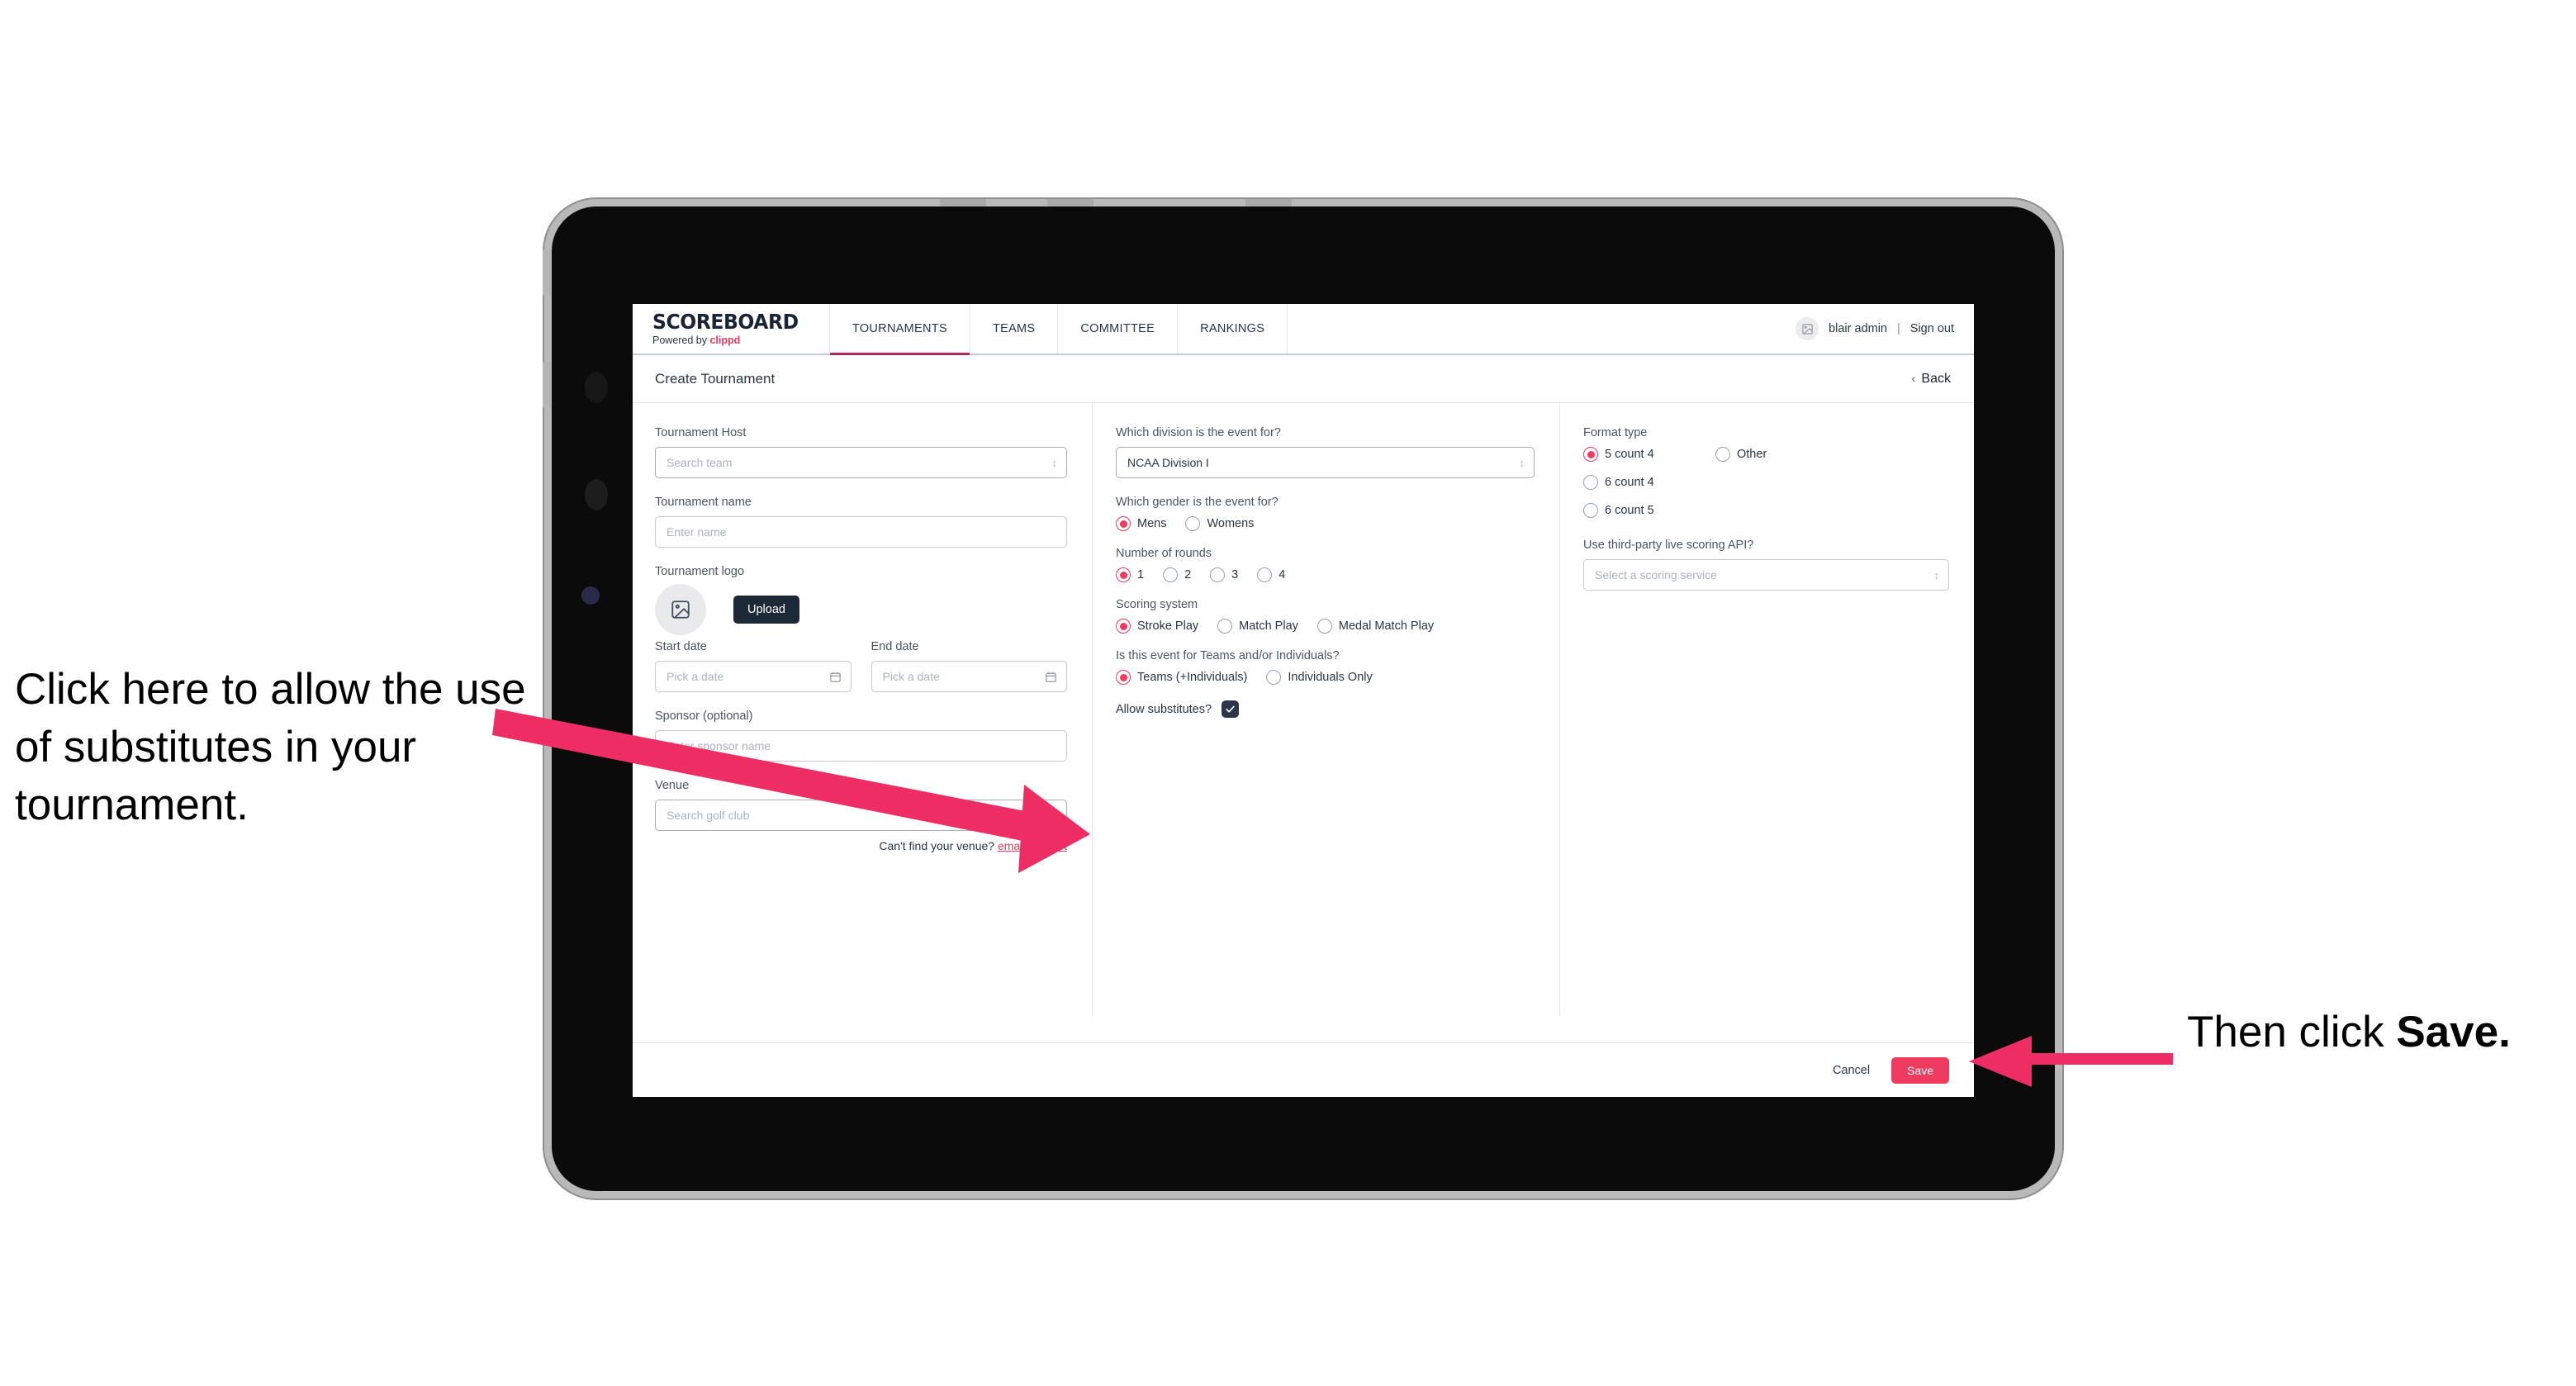 Image resolution: width=2576 pixels, height=1386 pixels. What do you see at coordinates (911, 676) in the screenshot?
I see `end-date-placeholder: Pick a date` at bounding box center [911, 676].